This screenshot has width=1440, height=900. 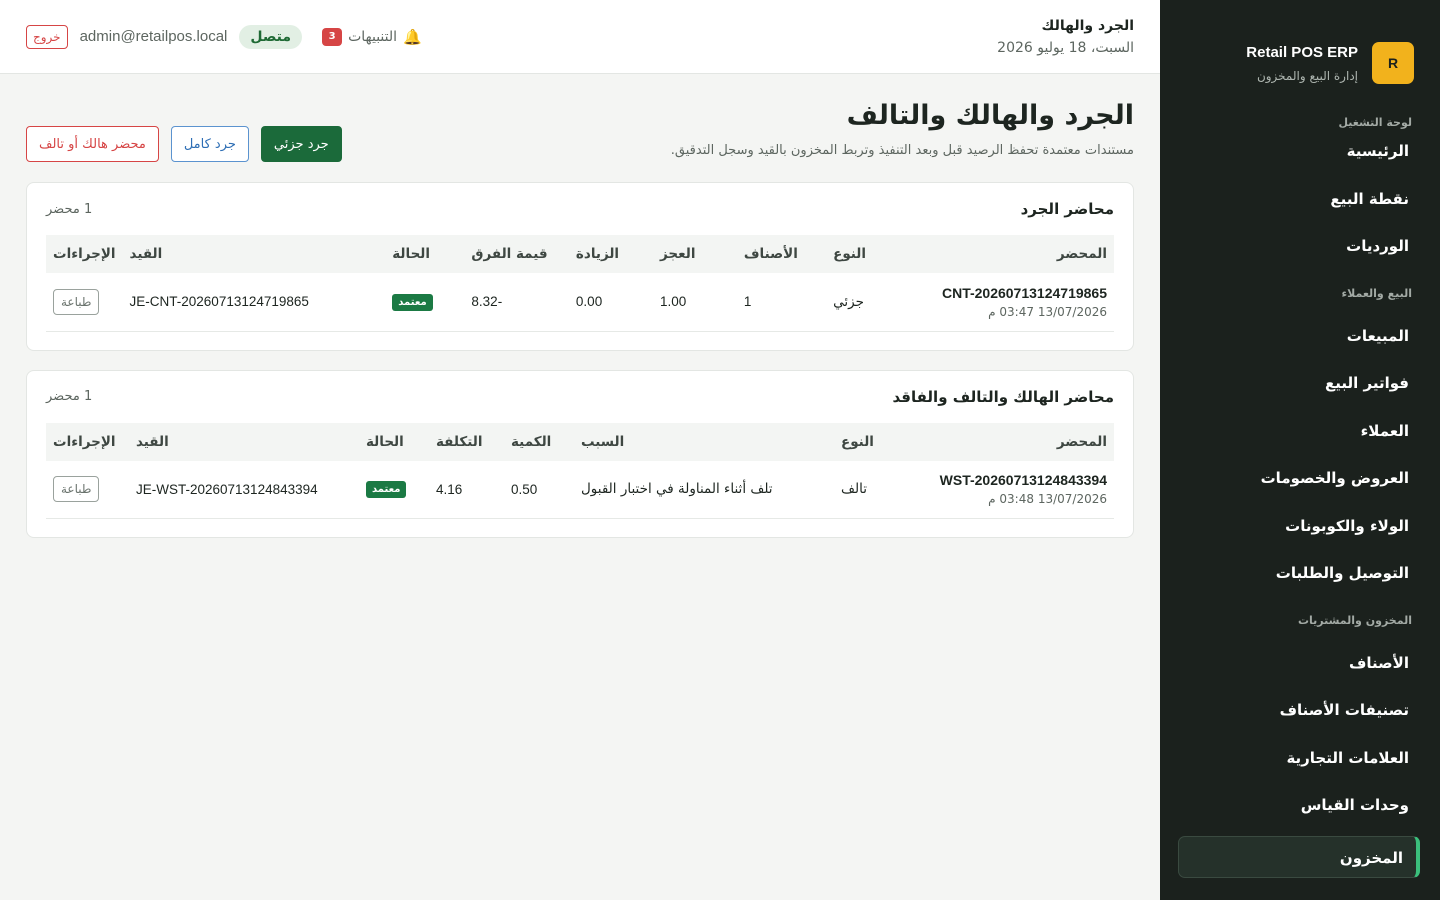 What do you see at coordinates (1302, 52) in the screenshot?
I see `brand-name: Retail POS ERP` at bounding box center [1302, 52].